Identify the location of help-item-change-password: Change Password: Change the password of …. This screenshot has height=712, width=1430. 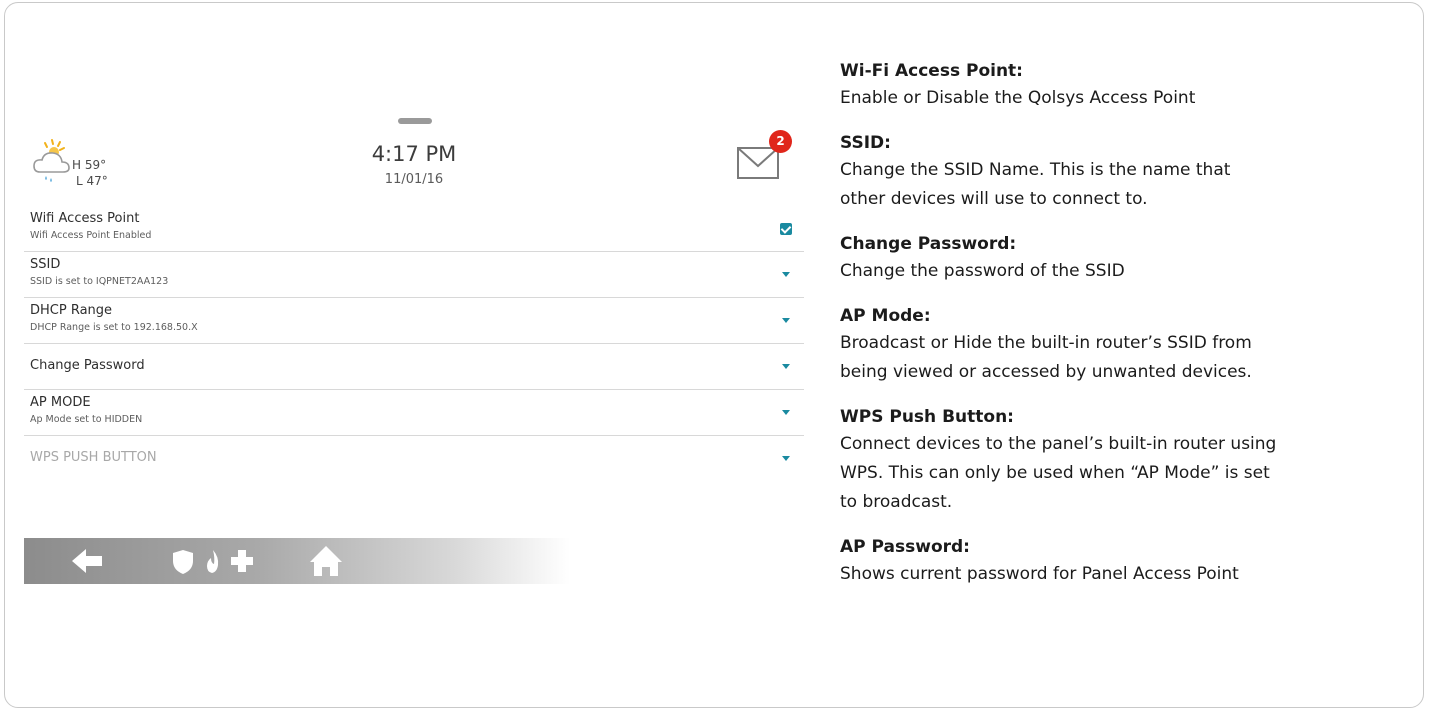
(1120, 258).